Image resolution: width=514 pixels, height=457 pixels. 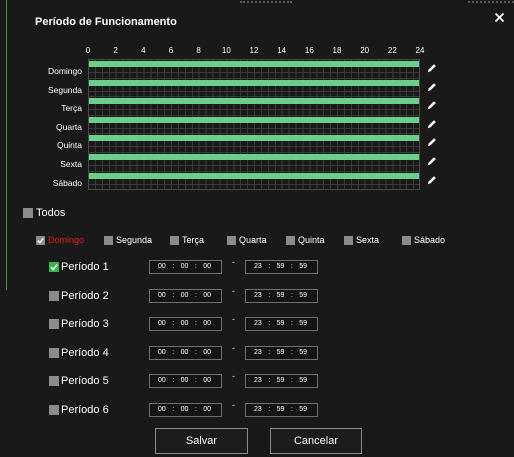 I want to click on day-checkbox-quarta, so click(x=231, y=240).